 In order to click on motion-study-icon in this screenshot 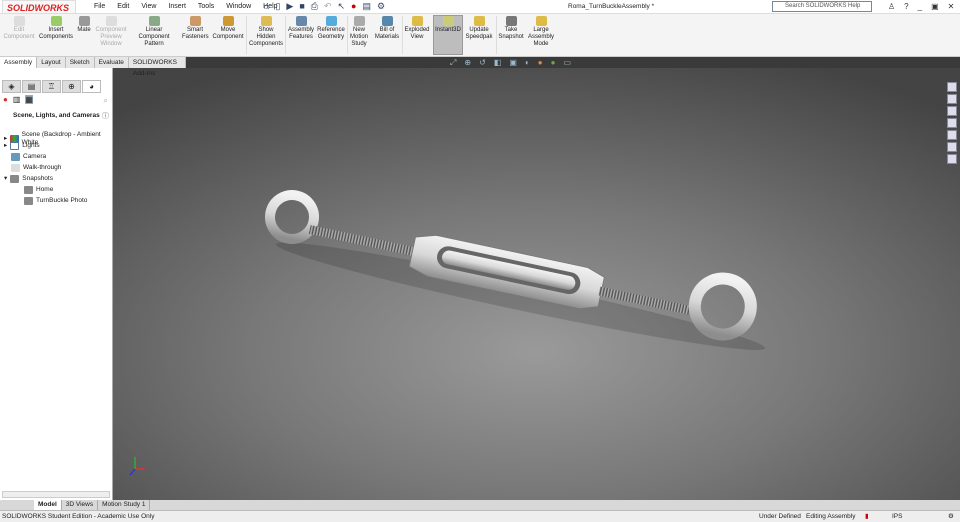, I will do `click(359, 21)`.